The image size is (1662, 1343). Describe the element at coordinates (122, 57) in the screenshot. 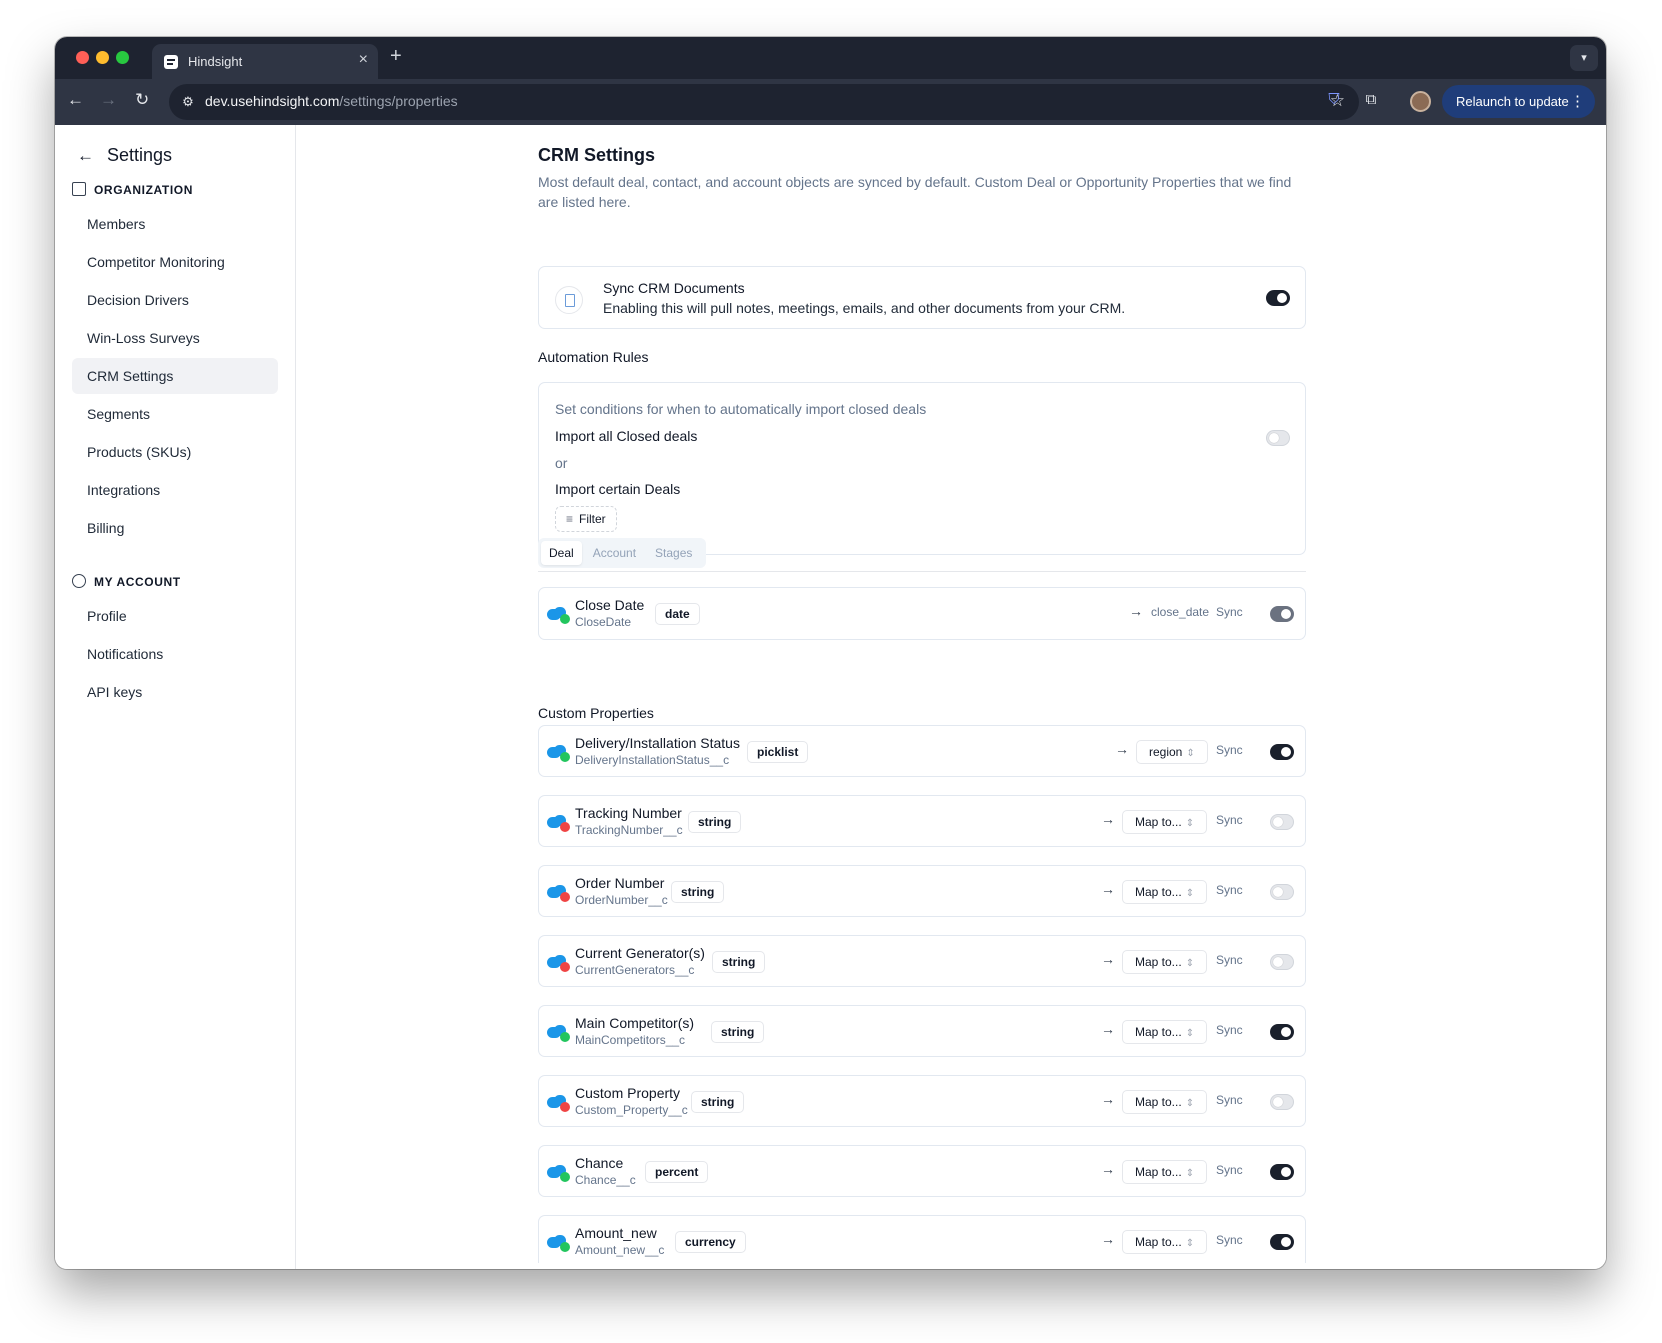

I see `zoom-window-button` at that location.